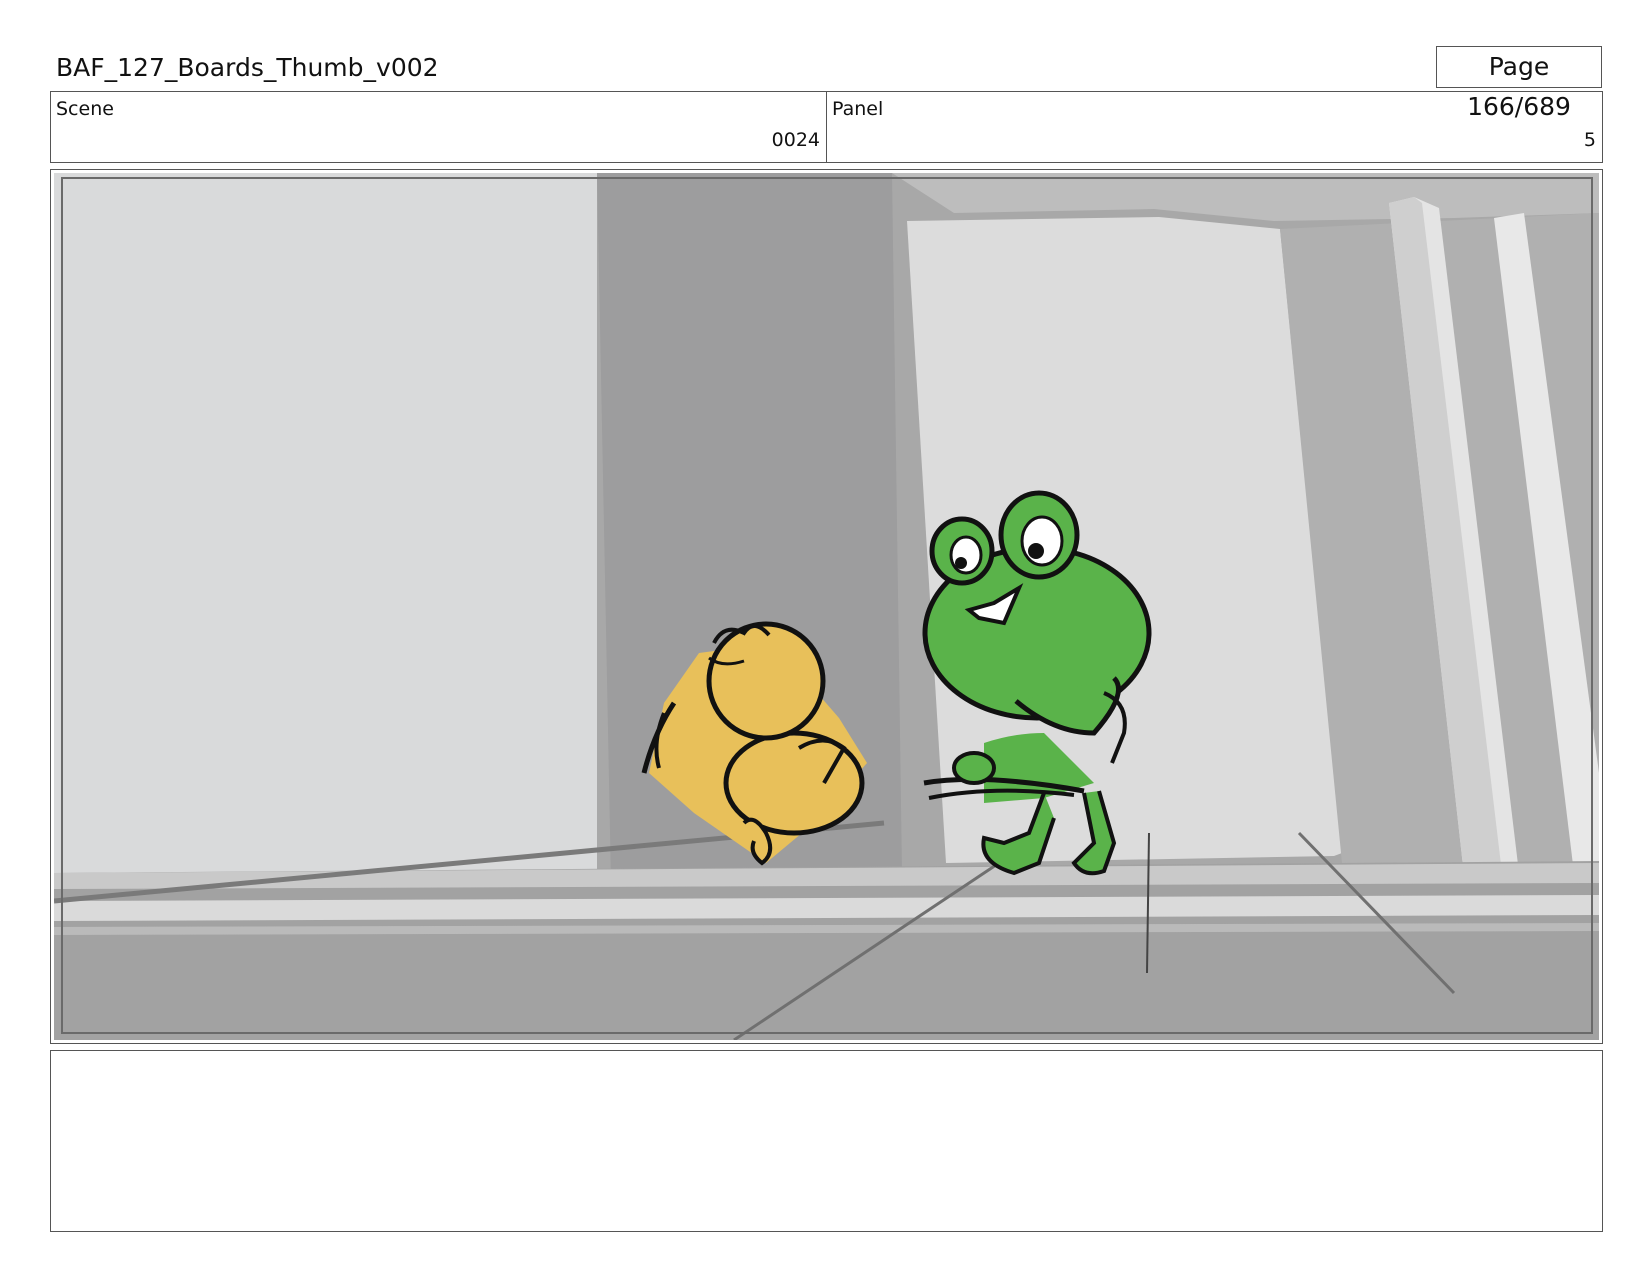 This screenshot has width=1650, height=1275. Describe the element at coordinates (1589, 140) in the screenshot. I see `panel-value: 5` at that location.